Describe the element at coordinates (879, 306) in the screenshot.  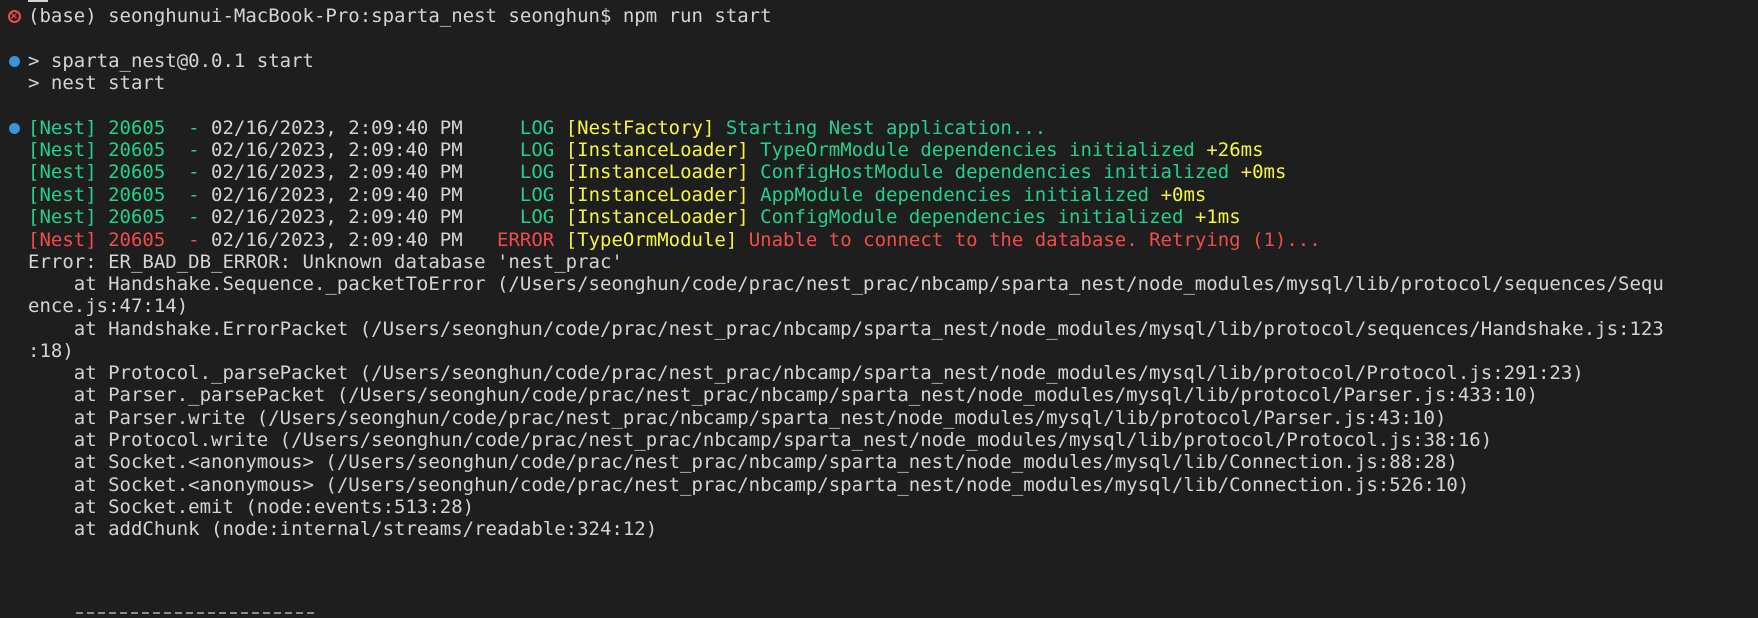
I see `stack-line: ence.js:47:14)` at that location.